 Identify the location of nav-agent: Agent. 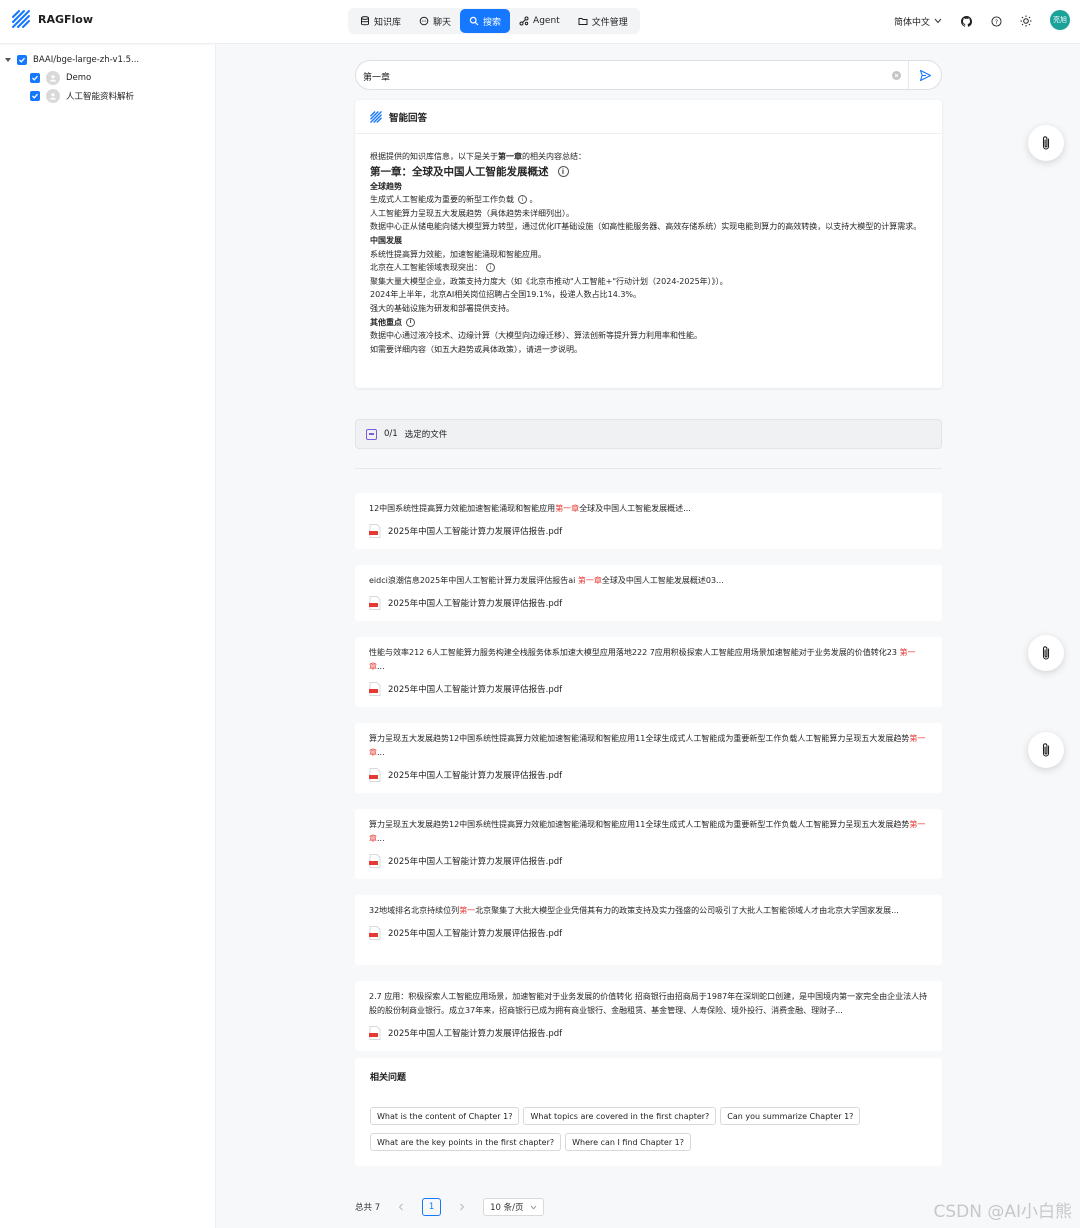
(539, 21).